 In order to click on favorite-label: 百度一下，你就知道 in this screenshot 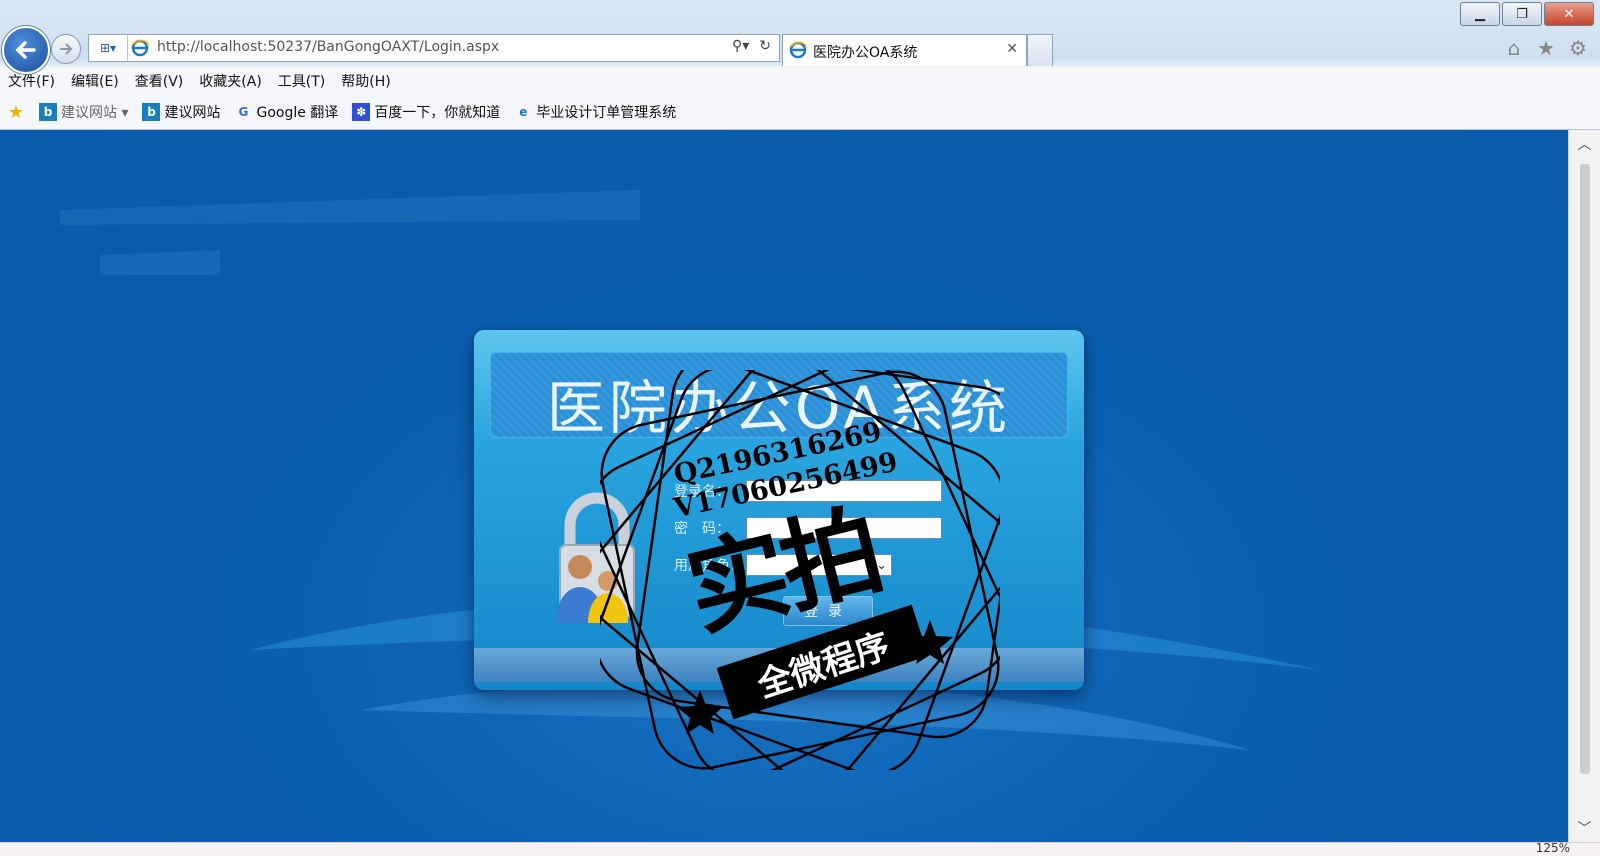, I will do `click(437, 113)`.